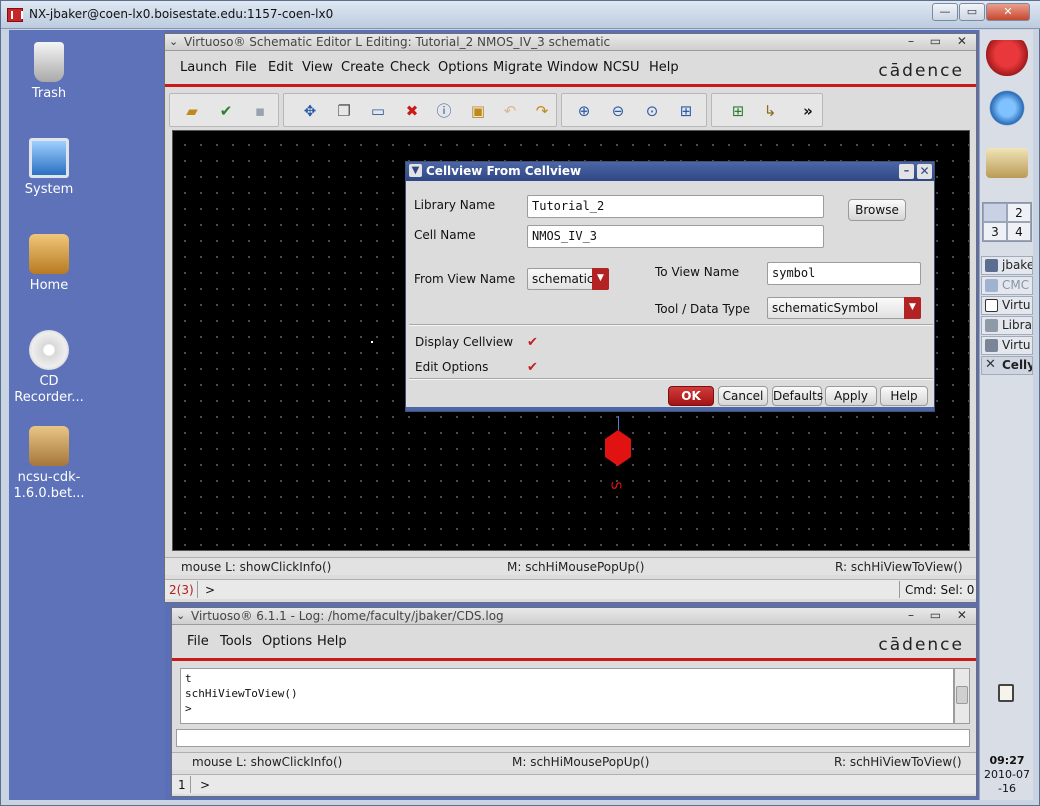 The width and height of the screenshot is (1040, 806). What do you see at coordinates (362, 67) in the screenshot?
I see `menu-create: Create` at bounding box center [362, 67].